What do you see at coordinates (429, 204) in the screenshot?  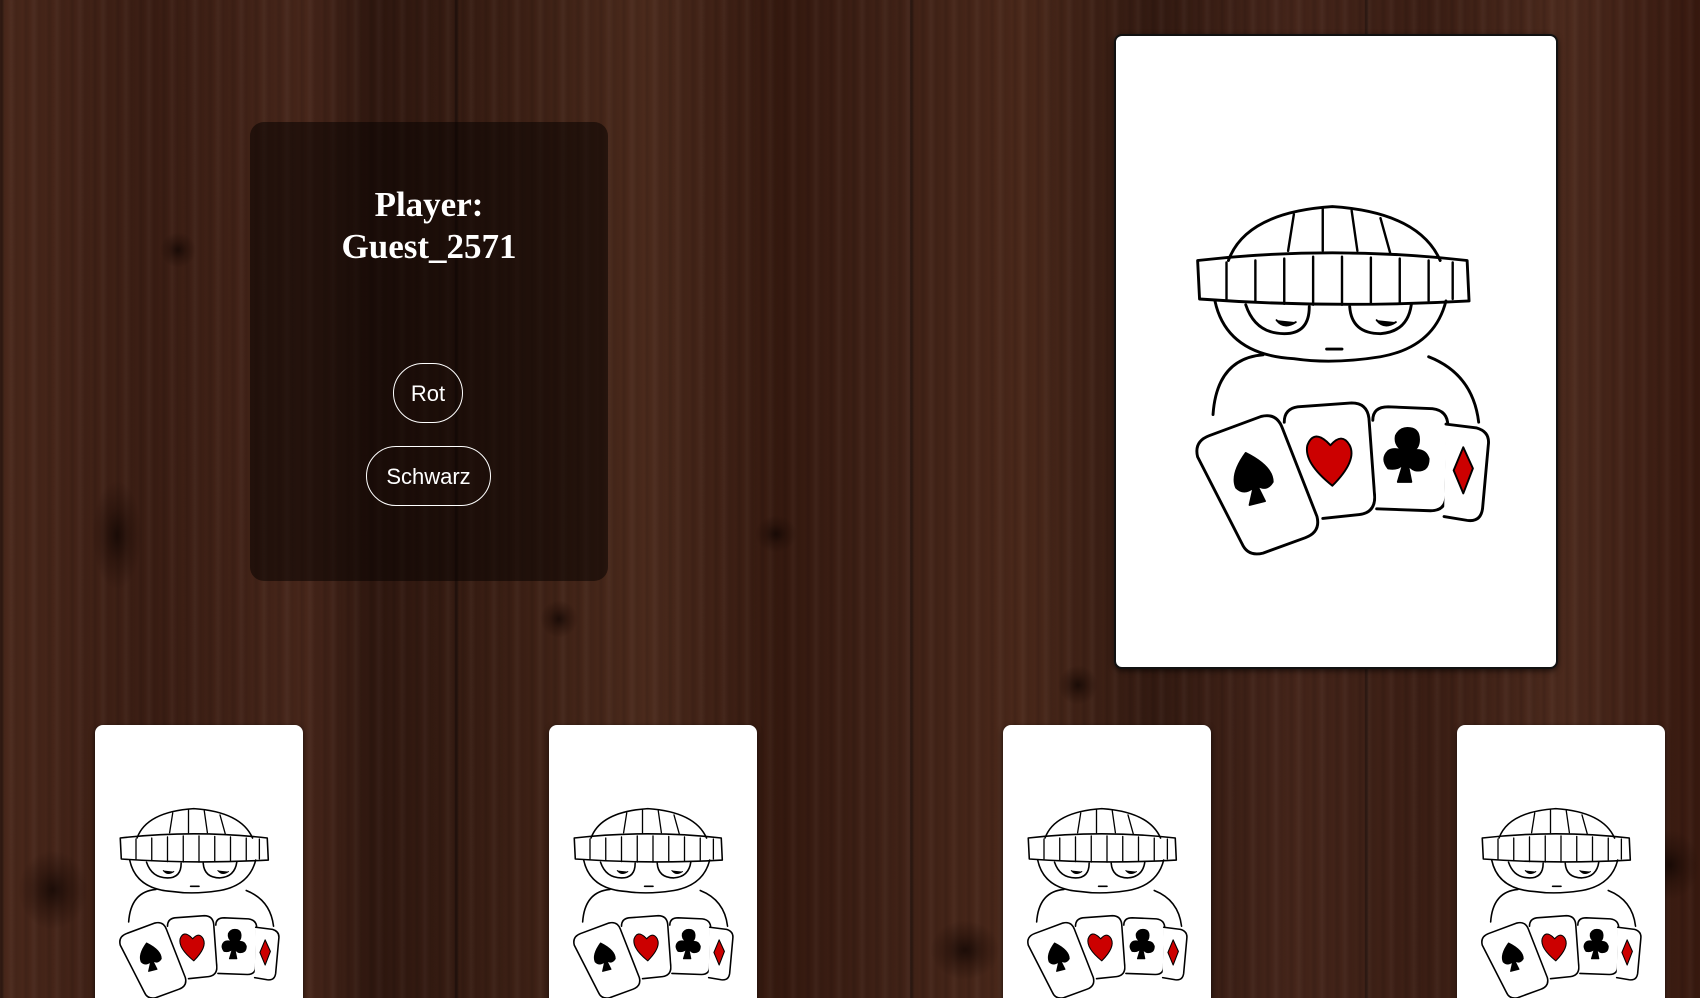 I see `player-title-label: Player:` at bounding box center [429, 204].